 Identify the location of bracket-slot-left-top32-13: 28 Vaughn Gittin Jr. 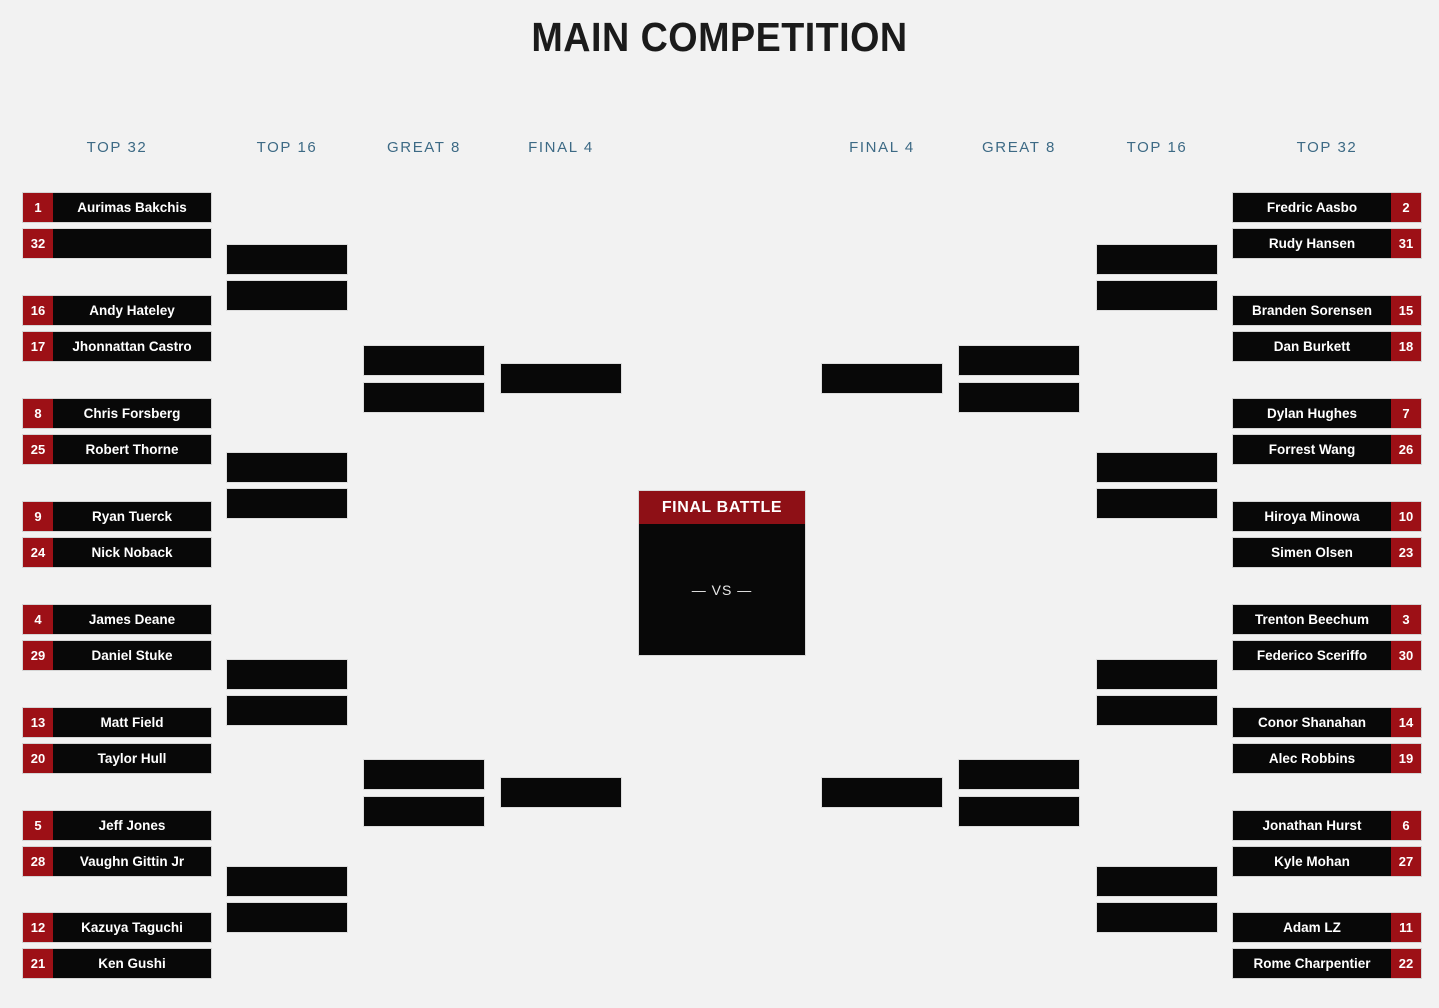
(117, 861).